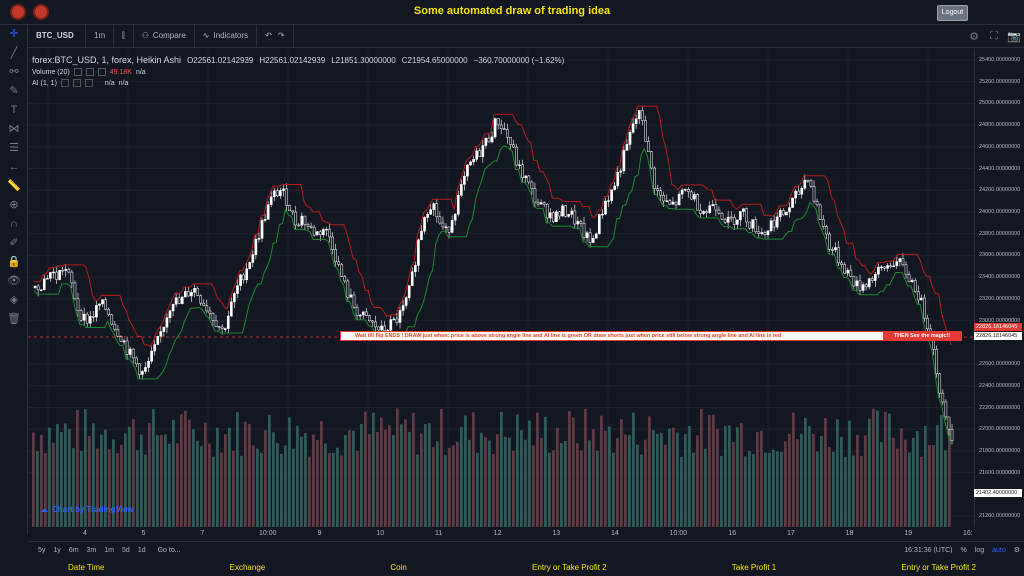 This screenshot has height=576, width=1024. Describe the element at coordinates (281, 35) in the screenshot. I see `redo-icon: ↷` at that location.